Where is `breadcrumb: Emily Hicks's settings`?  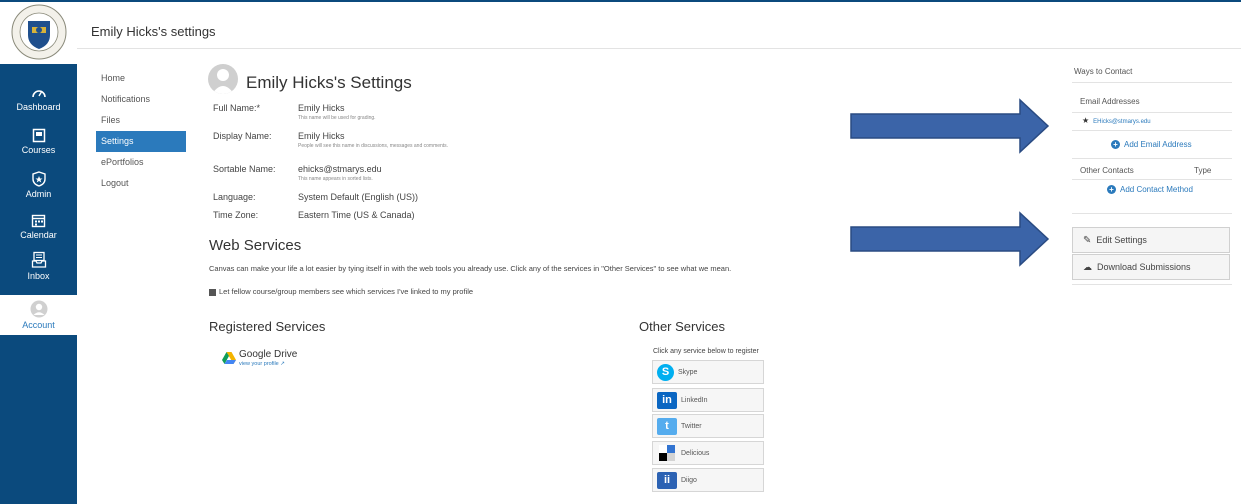
breadcrumb: Emily Hicks's settings is located at coordinates (153, 31).